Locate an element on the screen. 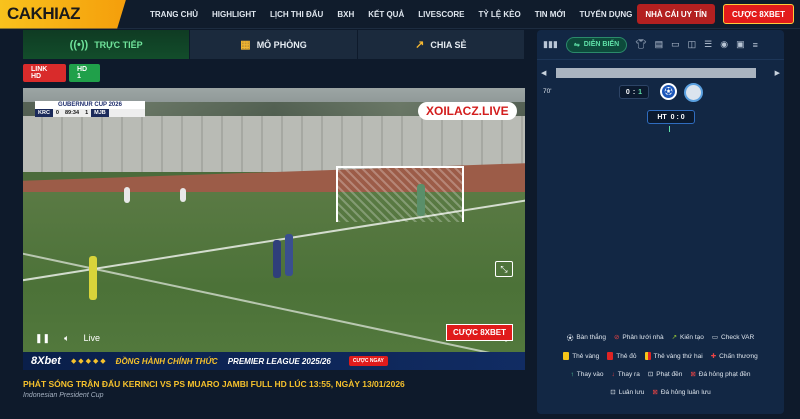  live-home-score: 0 is located at coordinates (627, 92).